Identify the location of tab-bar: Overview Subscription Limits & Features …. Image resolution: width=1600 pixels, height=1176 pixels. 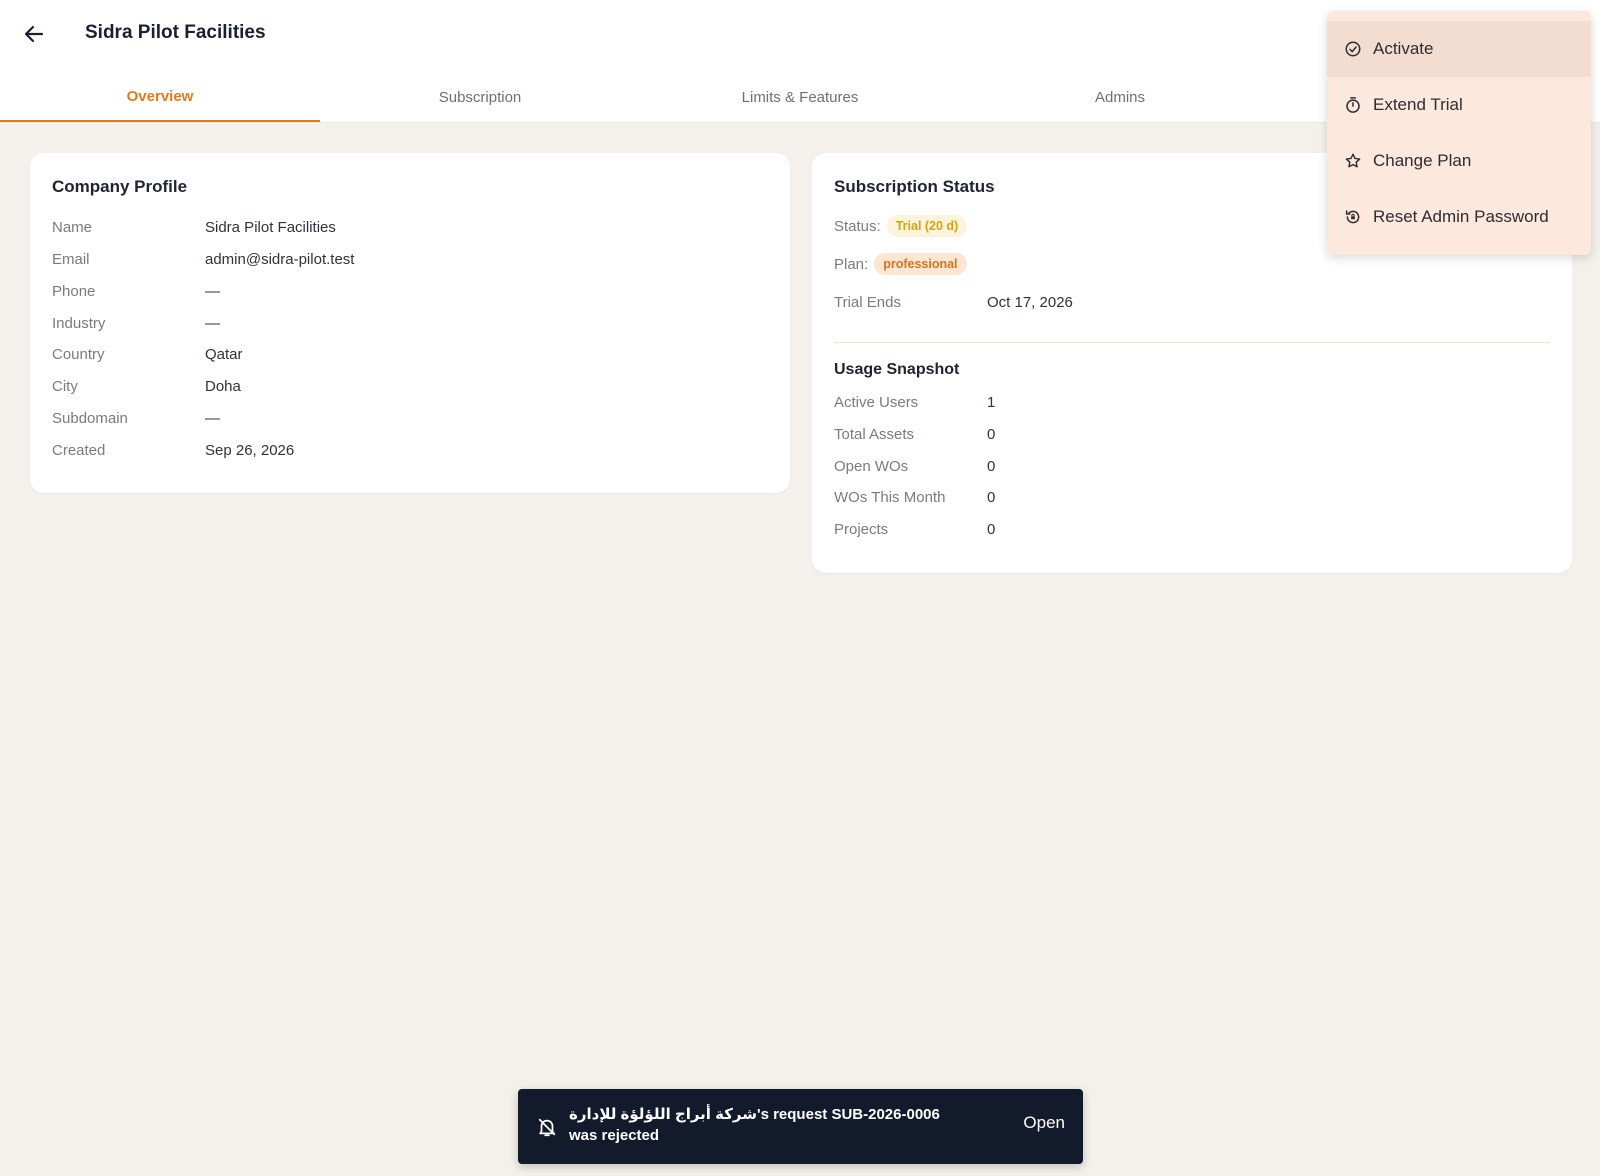
(640, 97).